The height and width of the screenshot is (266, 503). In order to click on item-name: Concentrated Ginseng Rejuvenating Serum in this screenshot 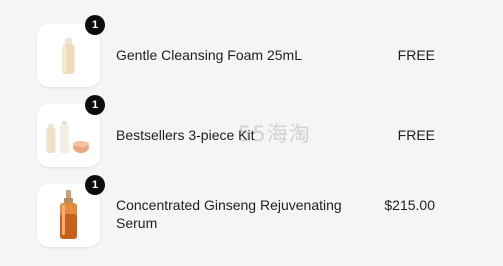, I will do `click(229, 214)`.